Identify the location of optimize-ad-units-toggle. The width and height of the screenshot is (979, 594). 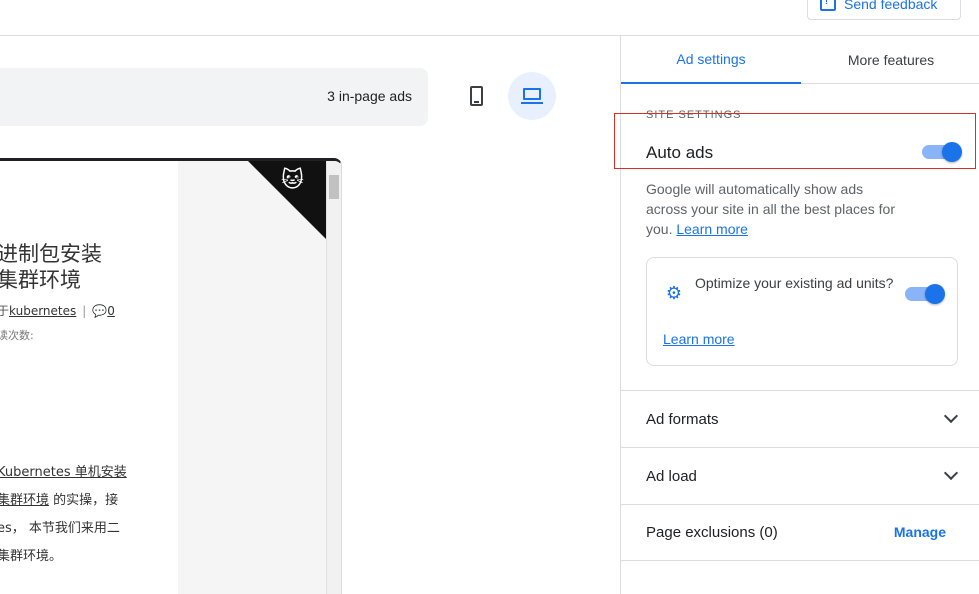
(925, 294).